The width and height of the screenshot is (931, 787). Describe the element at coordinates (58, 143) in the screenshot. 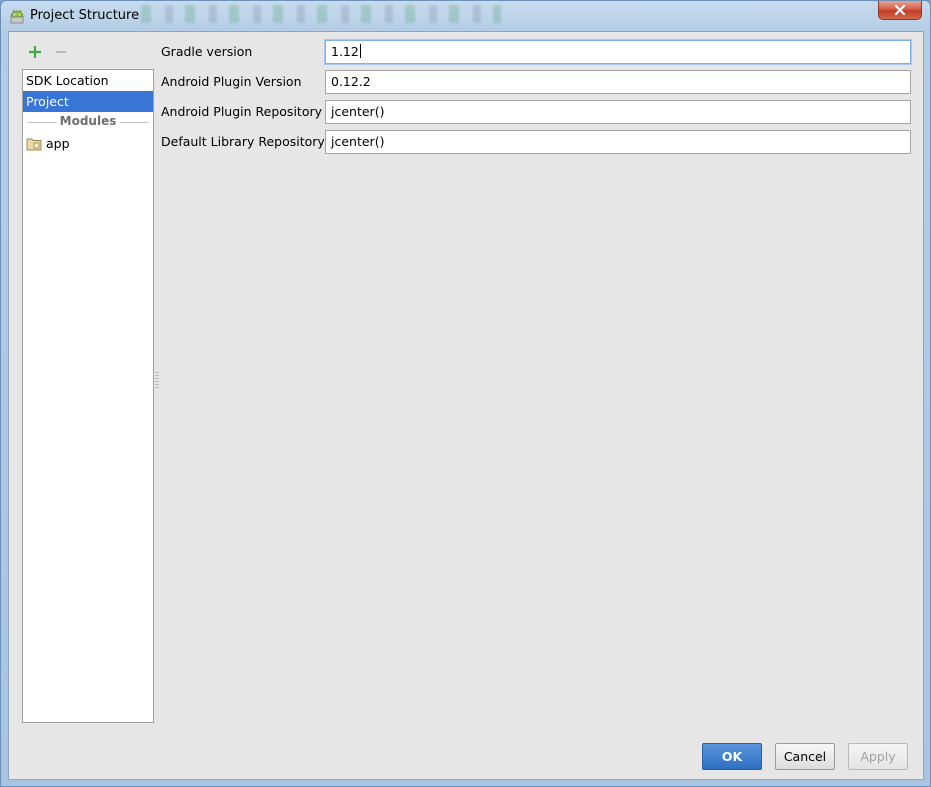

I see `module-label: app` at that location.